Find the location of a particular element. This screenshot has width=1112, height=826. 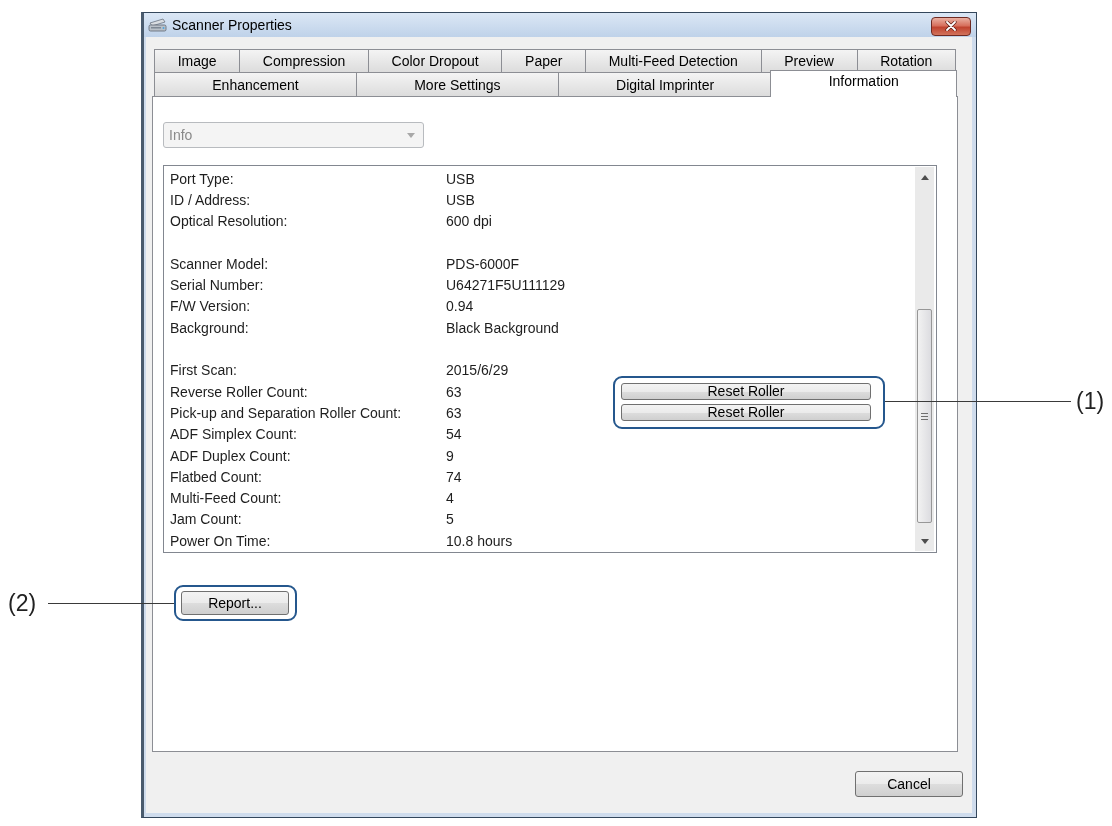

field-label: Background: is located at coordinates (209, 327).